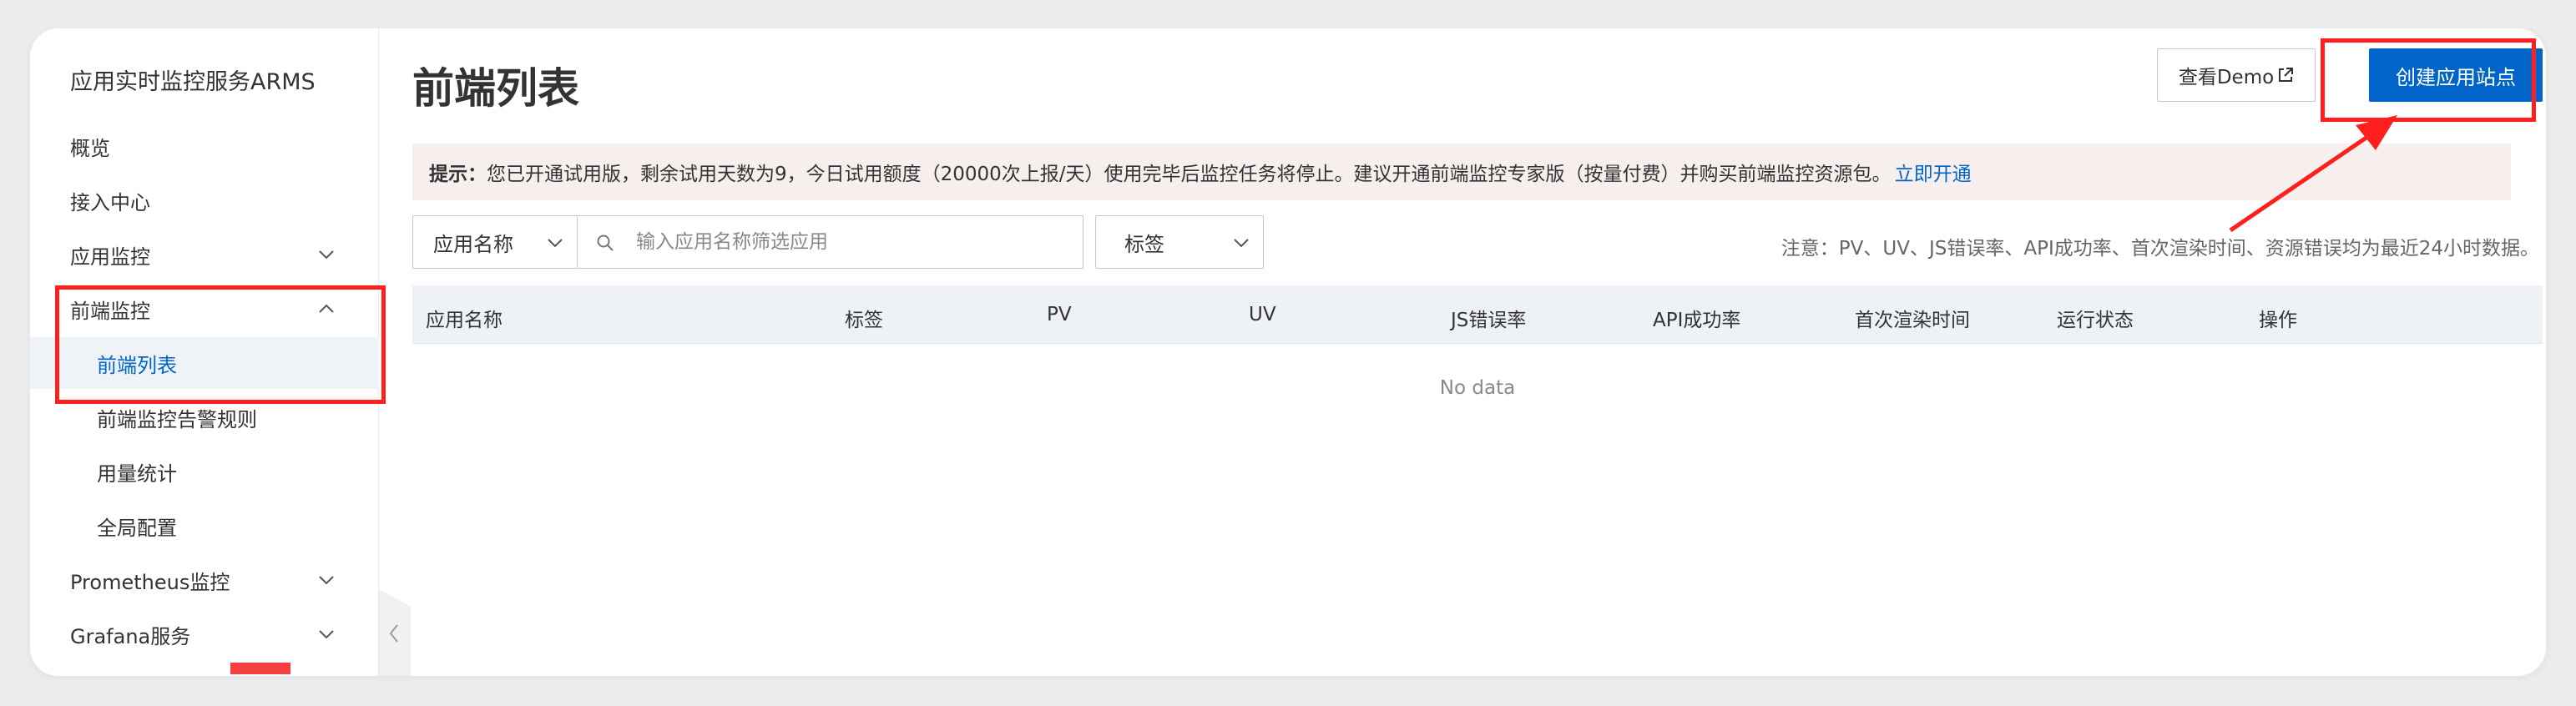  Describe the element at coordinates (605, 242) in the screenshot. I see `search-icon` at that location.